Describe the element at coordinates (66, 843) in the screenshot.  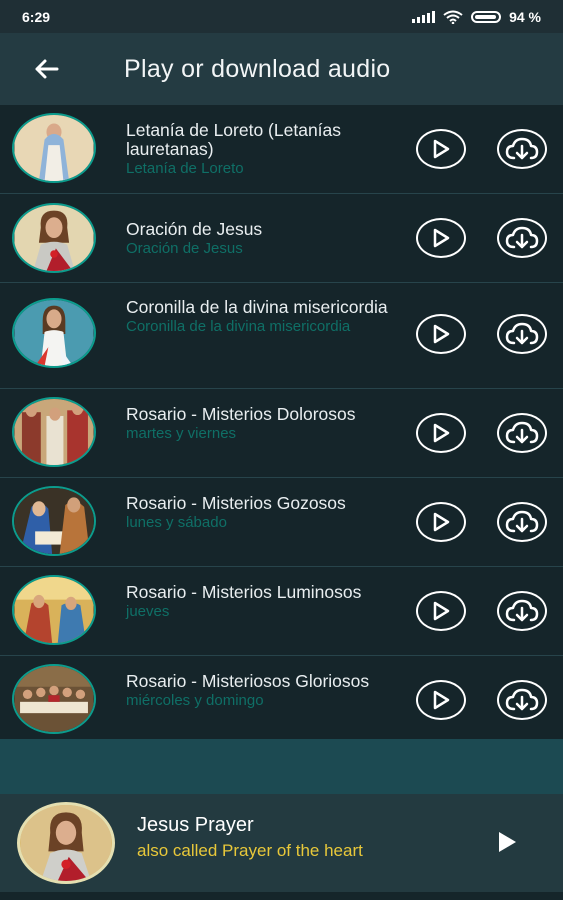
I see `now-playing-artwork` at that location.